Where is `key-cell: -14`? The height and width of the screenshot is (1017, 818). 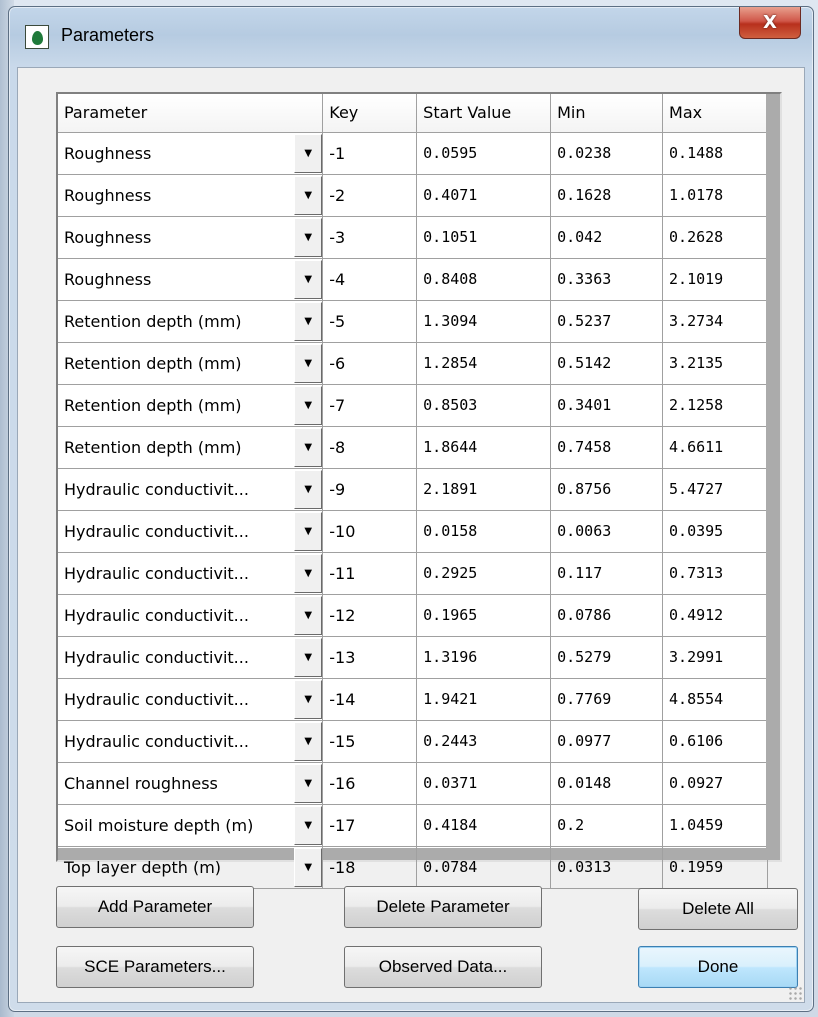
key-cell: -14 is located at coordinates (370, 699).